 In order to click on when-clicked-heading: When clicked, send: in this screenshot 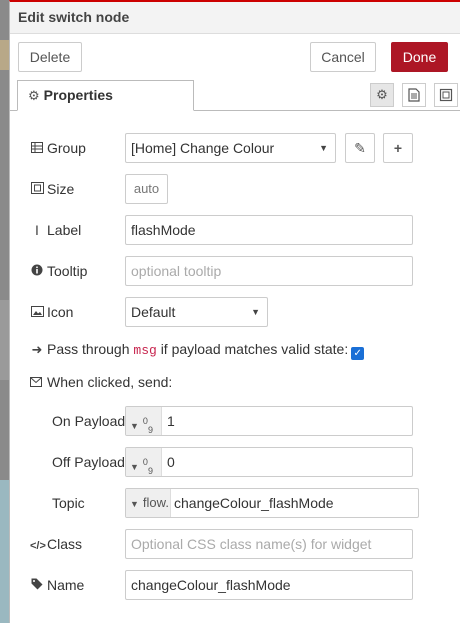, I will do `click(101, 382)`.